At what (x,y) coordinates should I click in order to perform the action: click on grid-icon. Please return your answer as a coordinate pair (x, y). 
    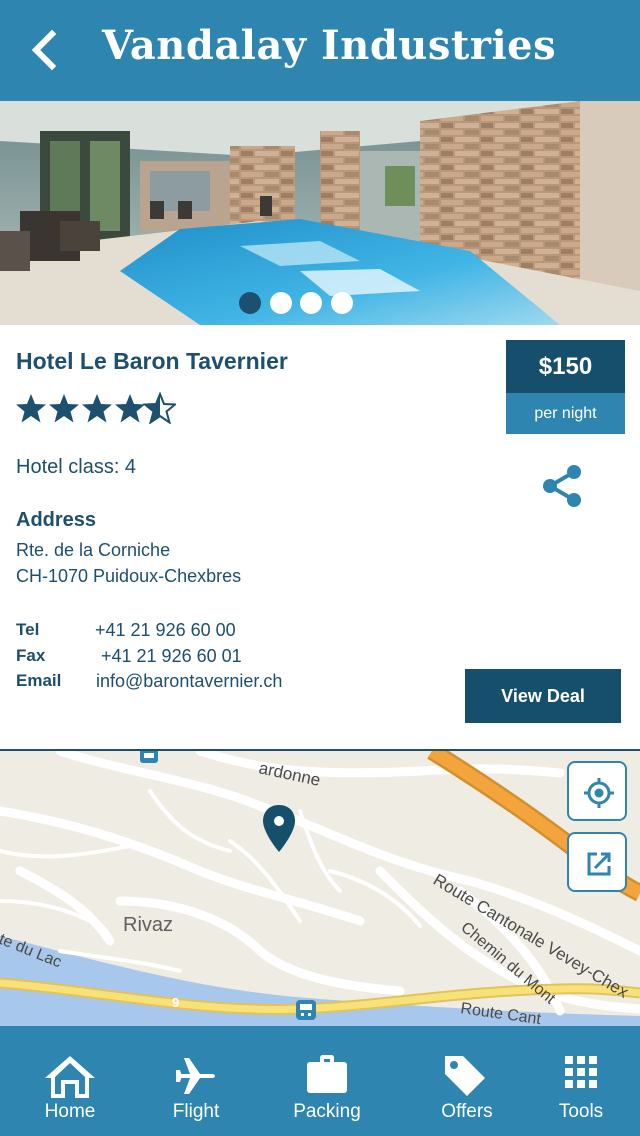
    Looking at the image, I should click on (581, 1072).